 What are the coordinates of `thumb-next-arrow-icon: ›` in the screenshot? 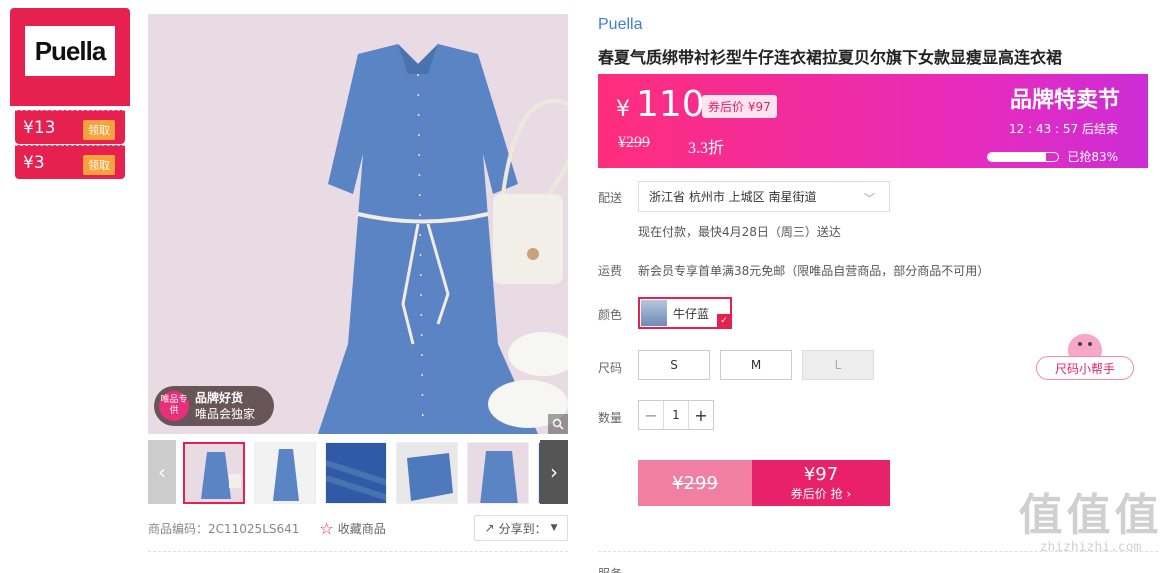 It's located at (554, 472).